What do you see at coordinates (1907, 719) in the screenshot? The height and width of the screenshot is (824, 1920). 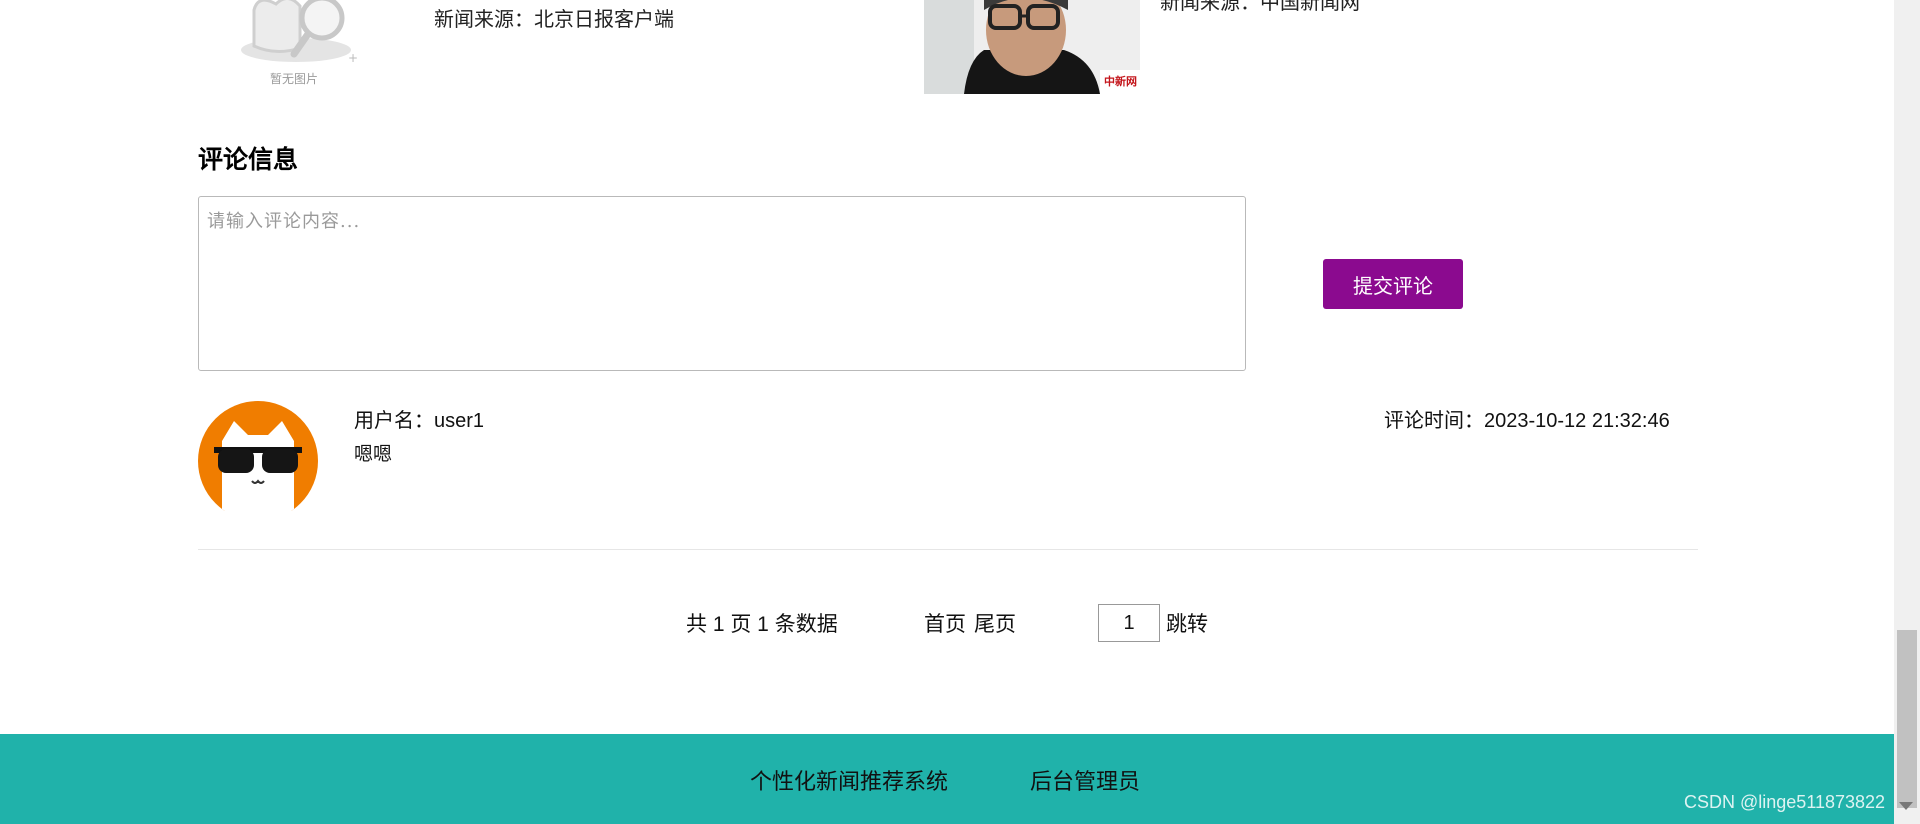 I see `scrollbar-thumb` at bounding box center [1907, 719].